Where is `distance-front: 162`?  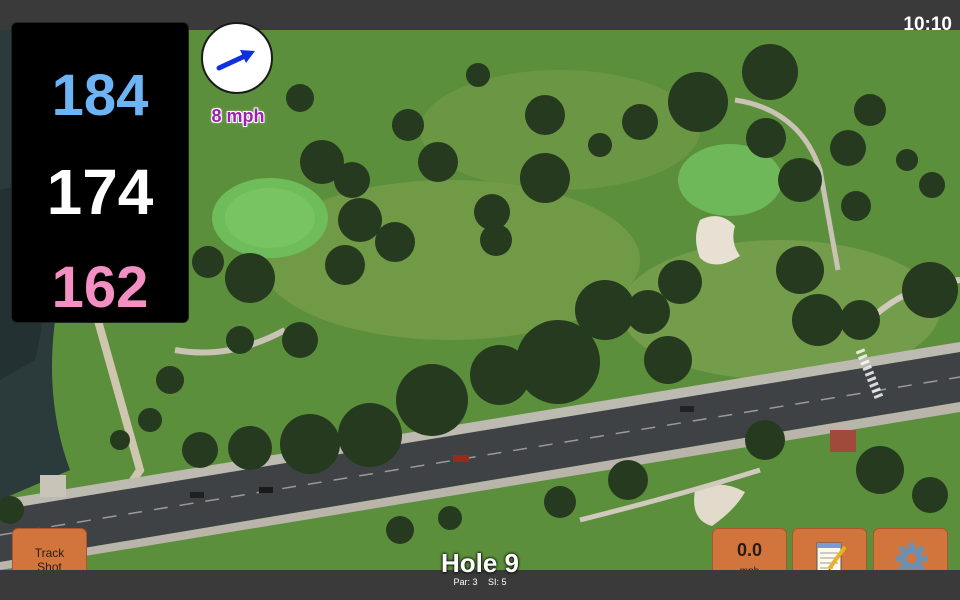 distance-front: 162 is located at coordinates (100, 287).